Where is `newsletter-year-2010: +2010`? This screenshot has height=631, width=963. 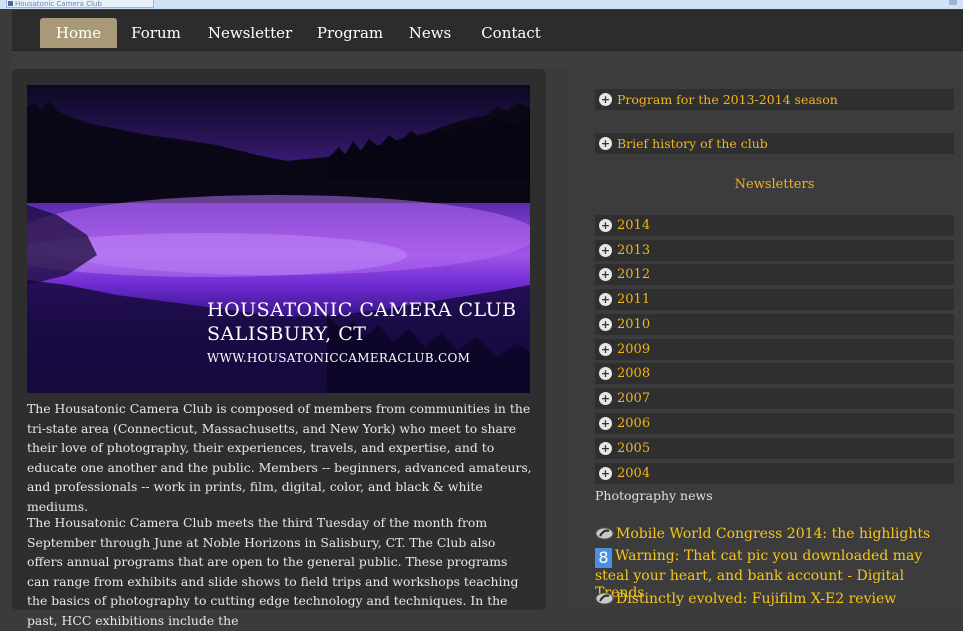
newsletter-year-2010: +2010 is located at coordinates (774, 324).